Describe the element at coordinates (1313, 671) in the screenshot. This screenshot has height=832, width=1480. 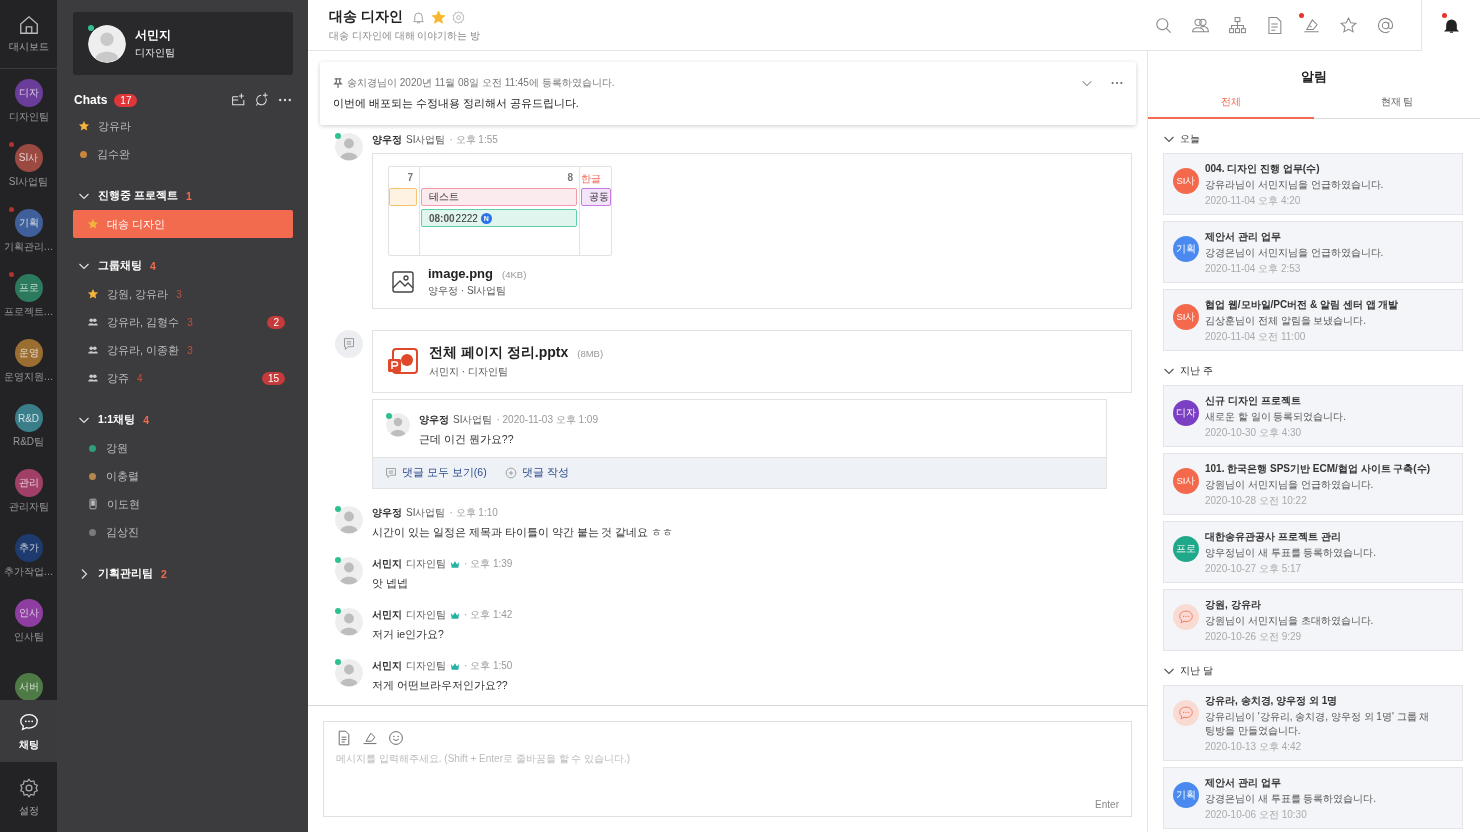
I see `section-header: 지난 달` at that location.